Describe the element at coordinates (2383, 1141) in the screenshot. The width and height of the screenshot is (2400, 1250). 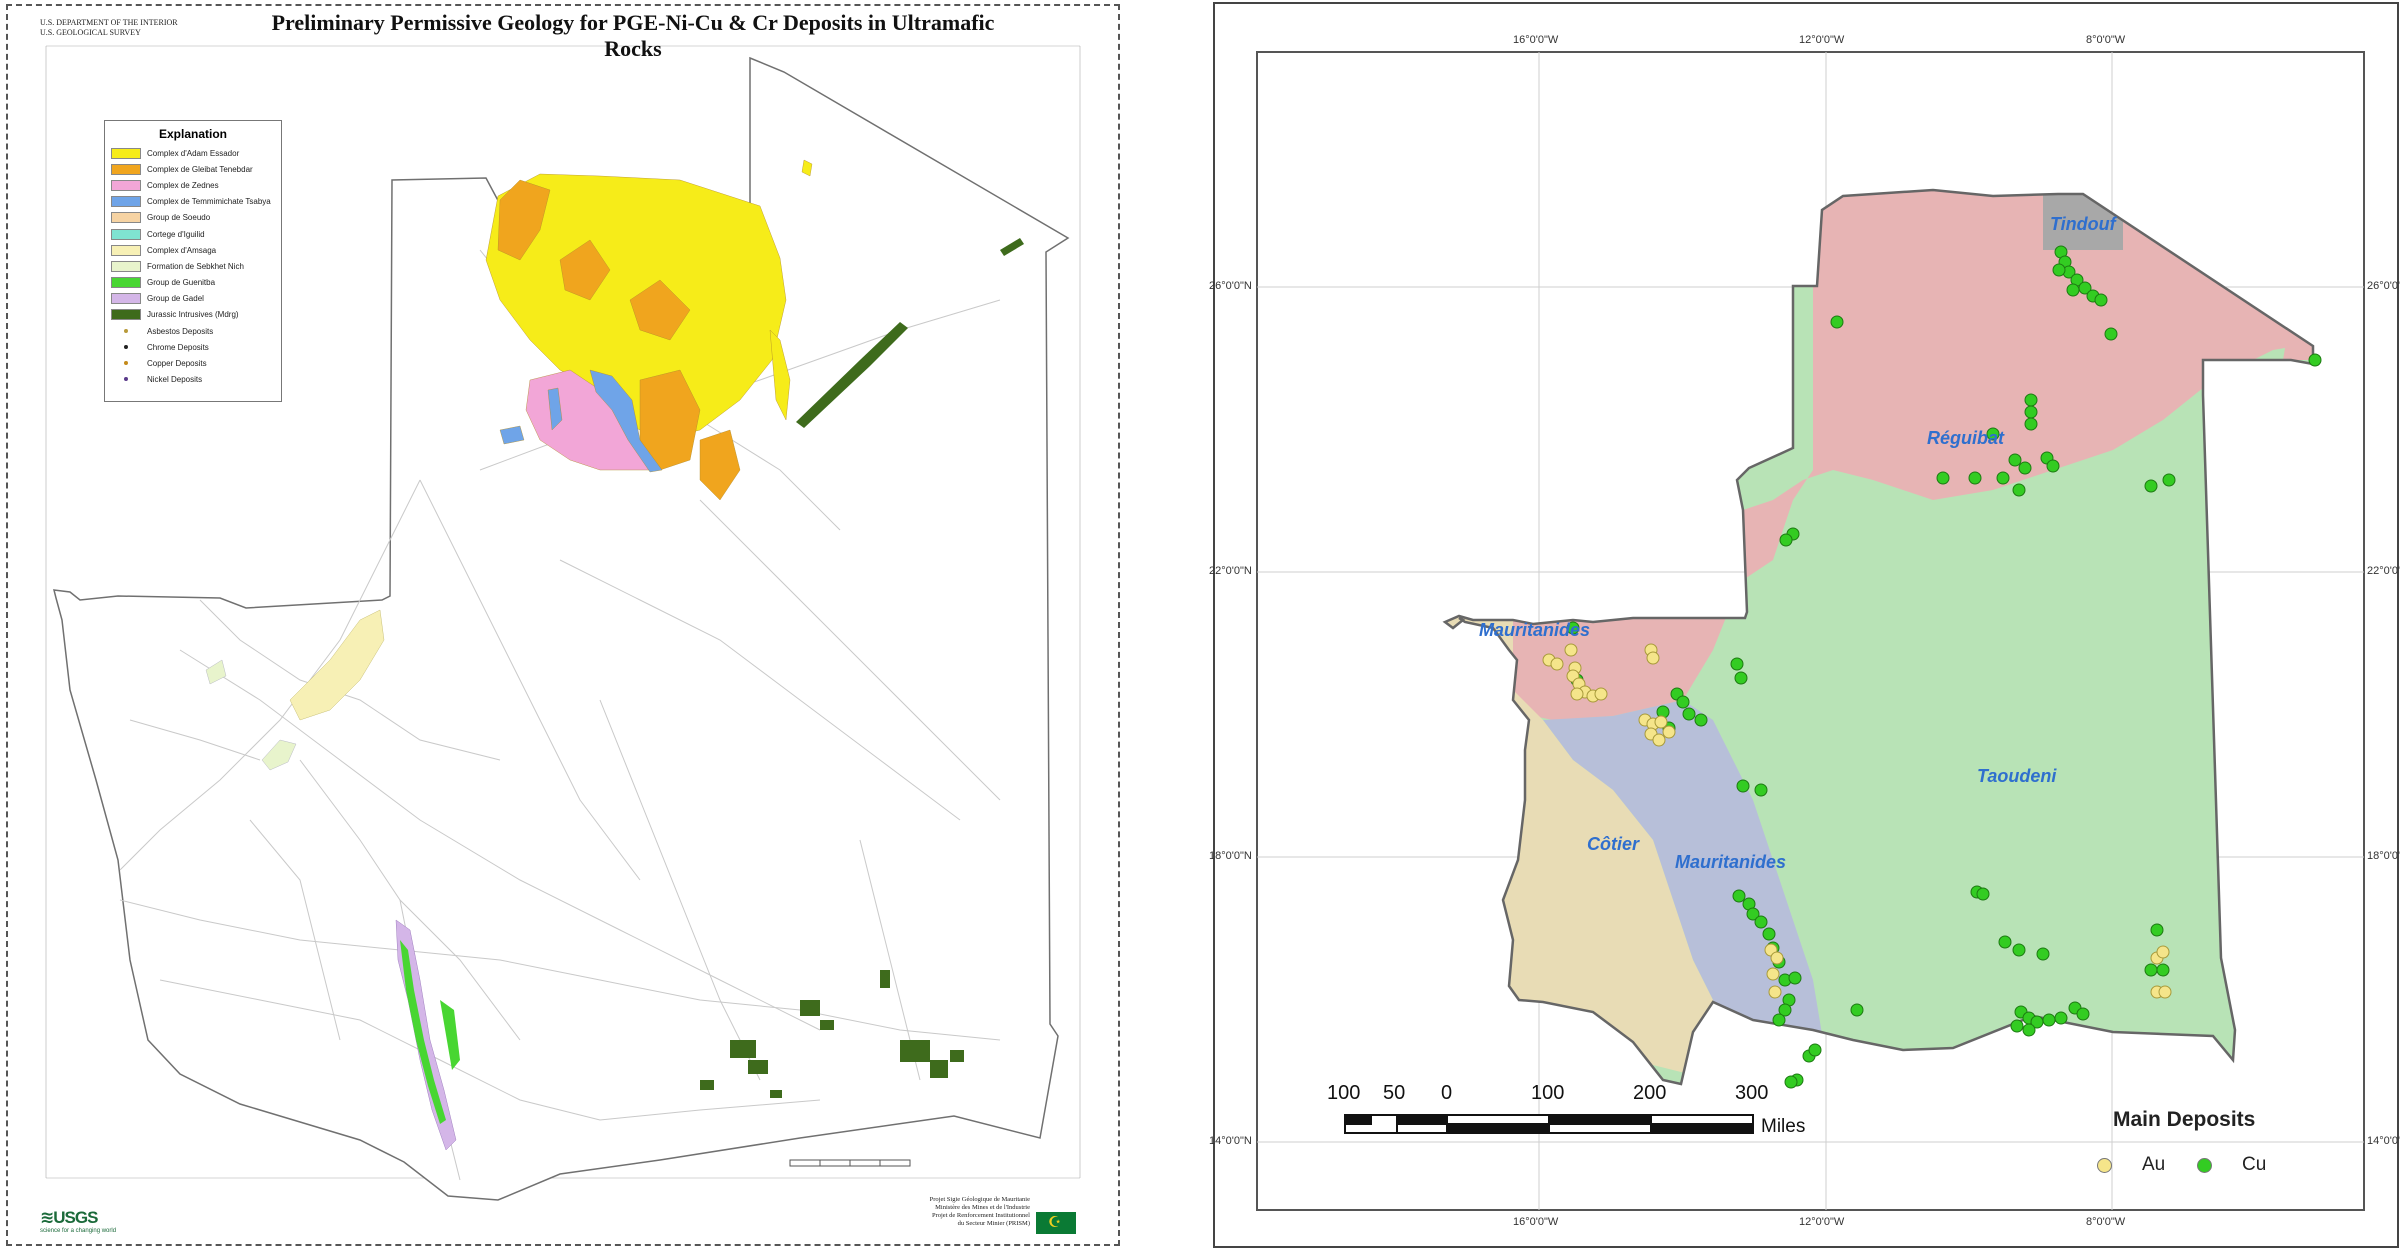
I see `lat-label-right-4: 14°0'0"N` at that location.